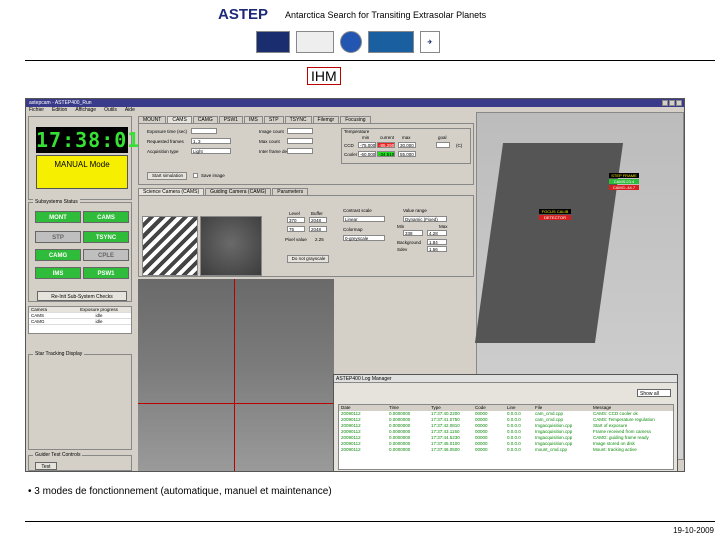  Describe the element at coordinates (236, 375) in the screenshot. I see `camera-image-display` at that location.